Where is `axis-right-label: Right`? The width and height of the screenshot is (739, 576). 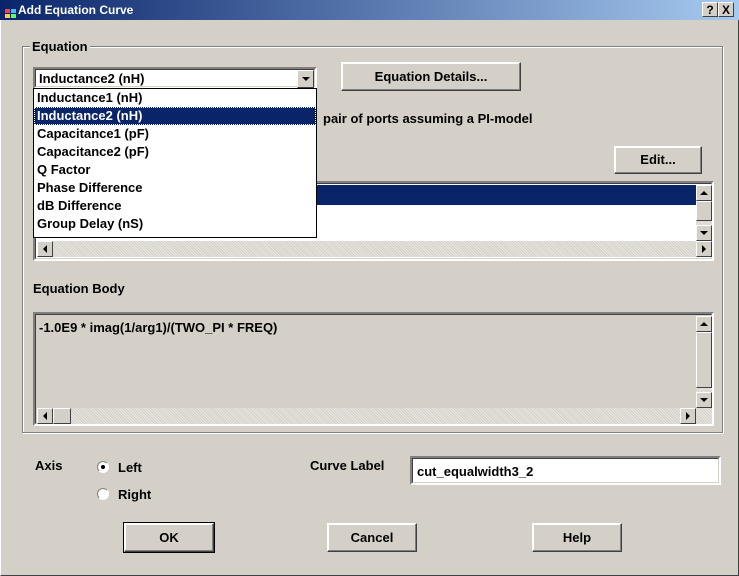 axis-right-label: Right is located at coordinates (135, 494).